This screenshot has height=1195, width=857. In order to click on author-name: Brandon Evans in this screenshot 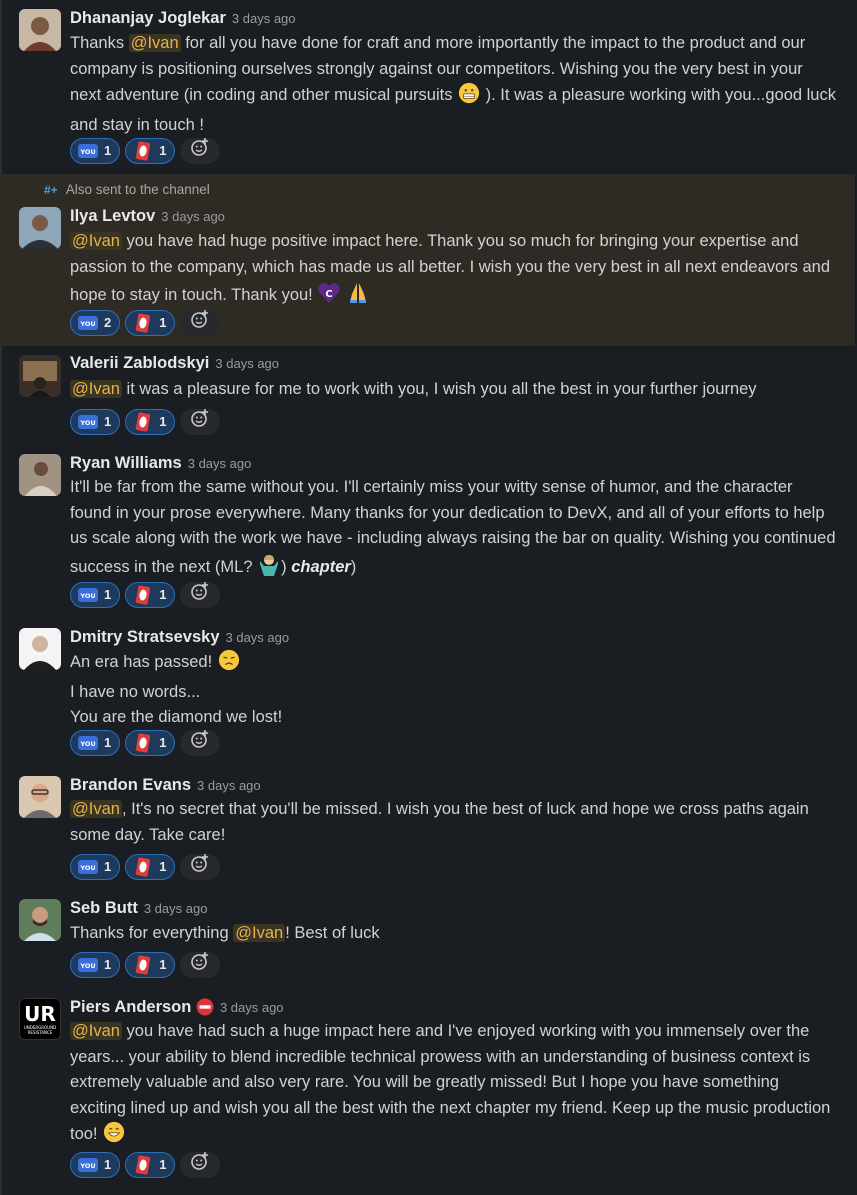, I will do `click(130, 785)`.